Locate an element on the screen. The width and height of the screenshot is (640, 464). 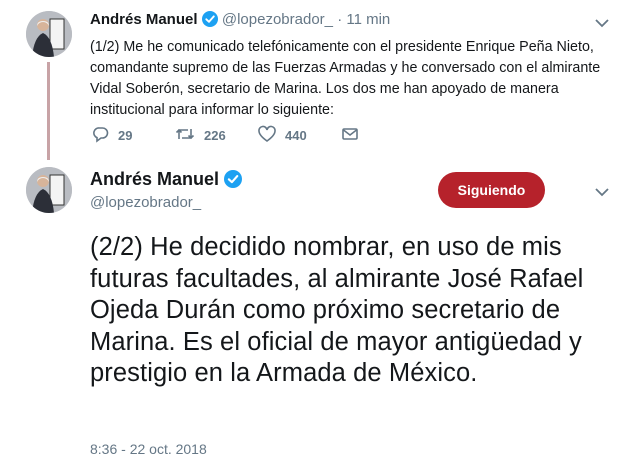
retweet-icon is located at coordinates (189, 135).